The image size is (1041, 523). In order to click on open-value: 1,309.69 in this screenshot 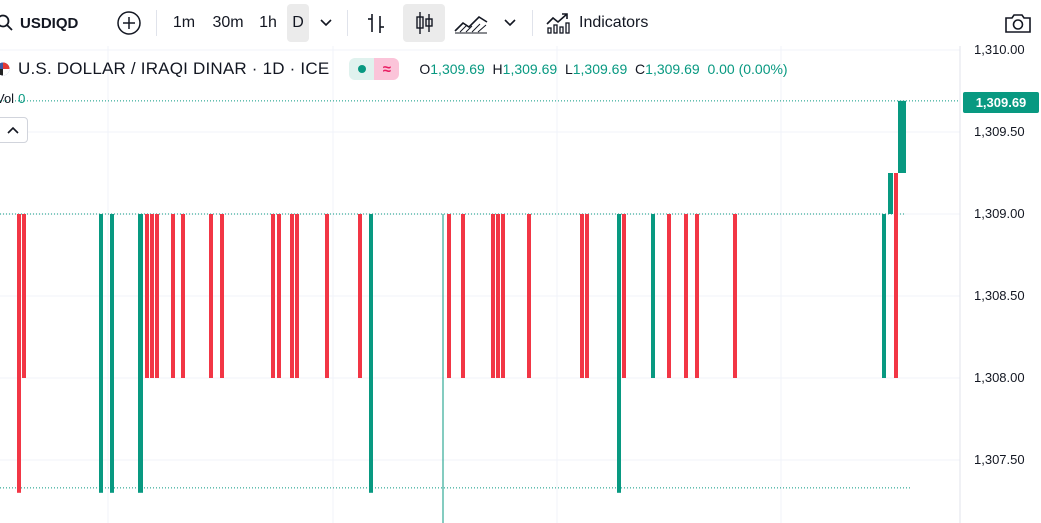, I will do `click(457, 69)`.